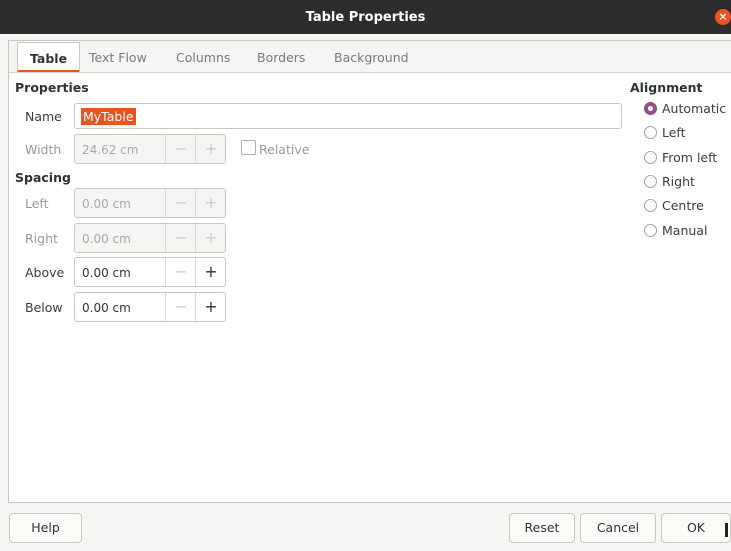  Describe the element at coordinates (674, 132) in the screenshot. I see `alignment-left-label: Left` at that location.